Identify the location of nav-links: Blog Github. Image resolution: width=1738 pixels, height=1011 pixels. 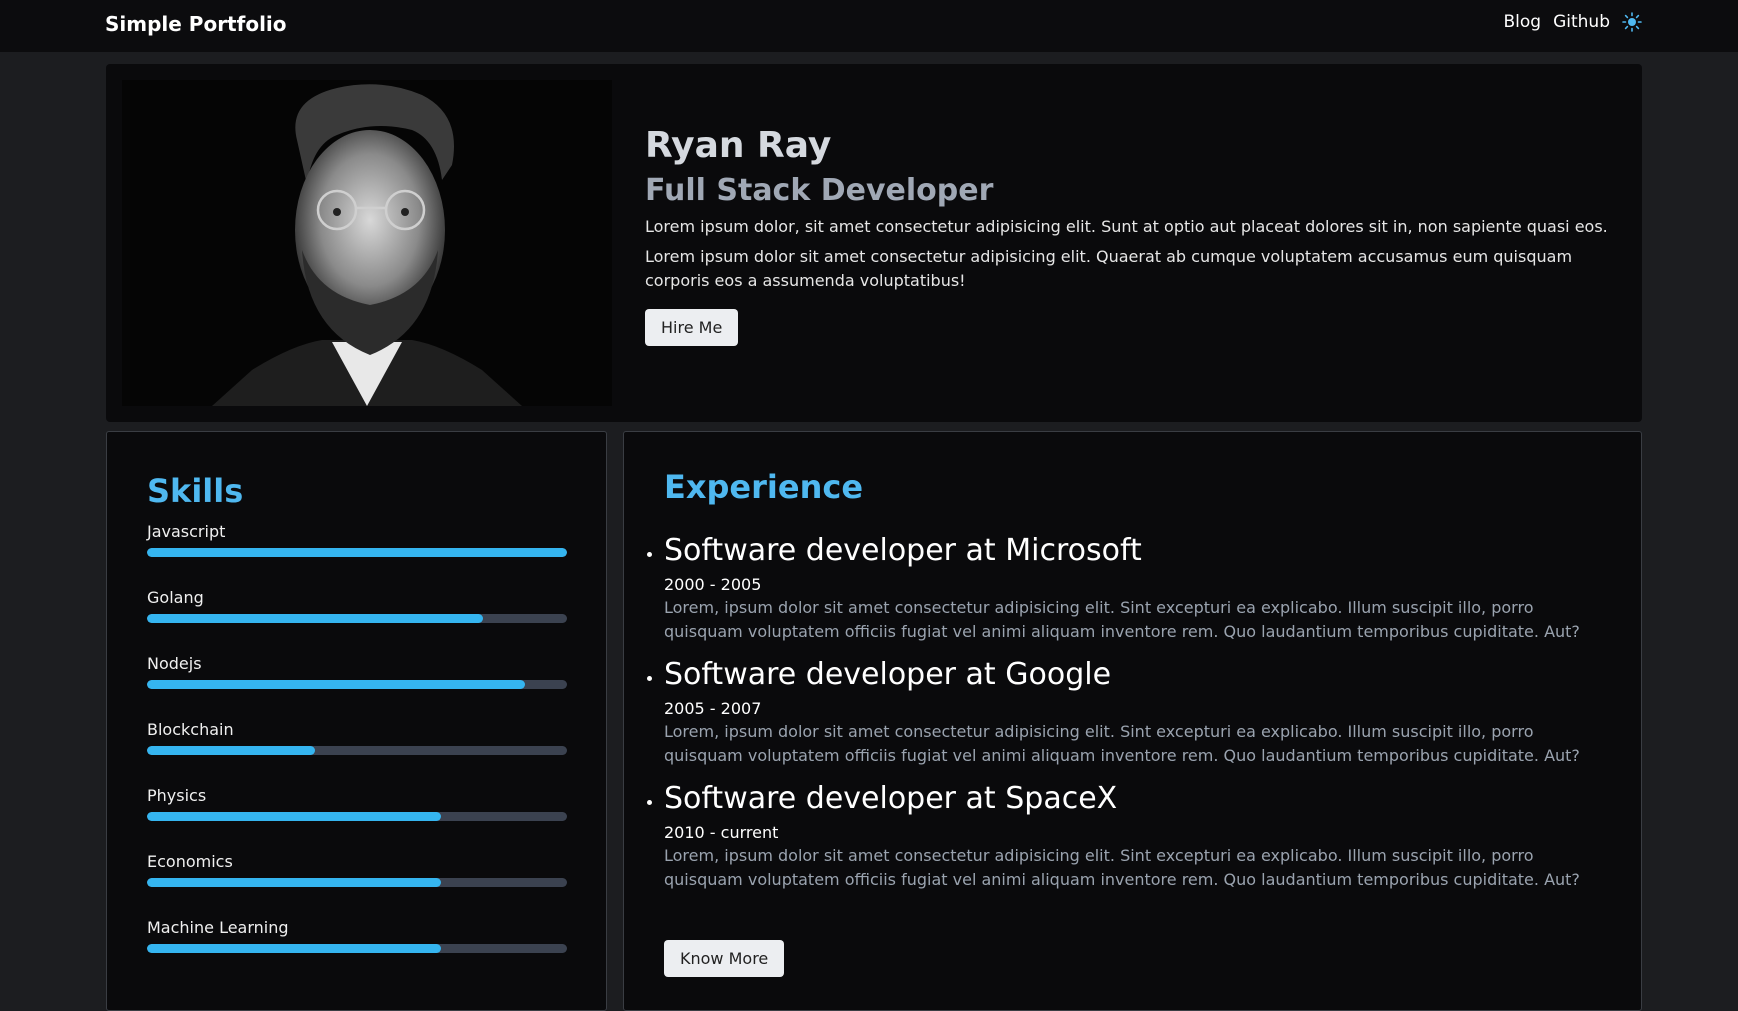
(1573, 22).